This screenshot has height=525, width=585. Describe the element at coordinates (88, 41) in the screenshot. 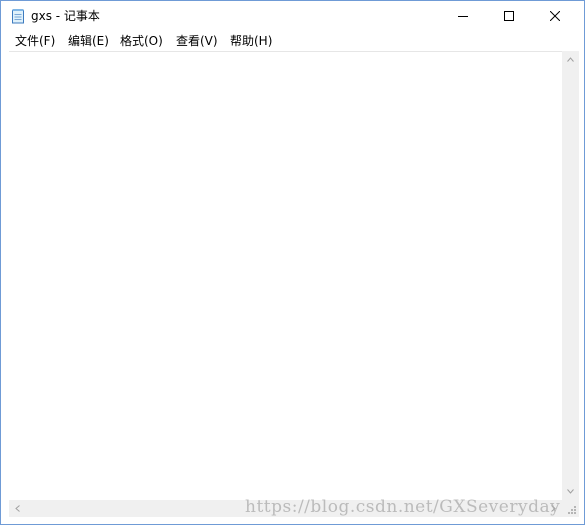

I see `menu-edit: 编辑(E)` at that location.